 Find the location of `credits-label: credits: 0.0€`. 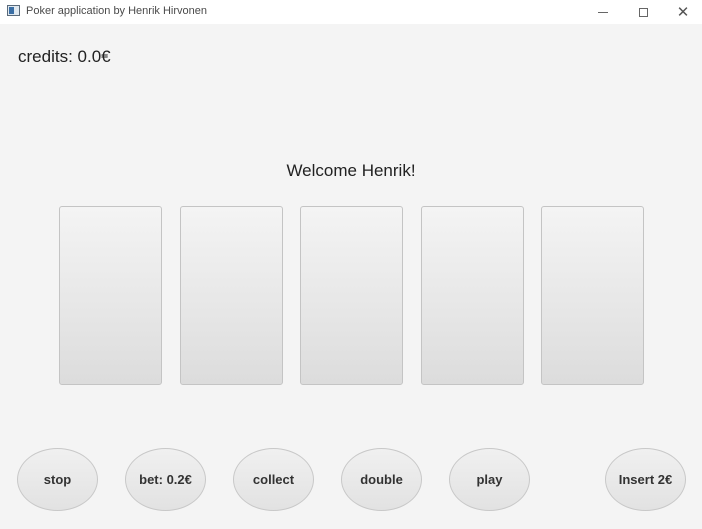

credits-label: credits: 0.0€ is located at coordinates (64, 56).